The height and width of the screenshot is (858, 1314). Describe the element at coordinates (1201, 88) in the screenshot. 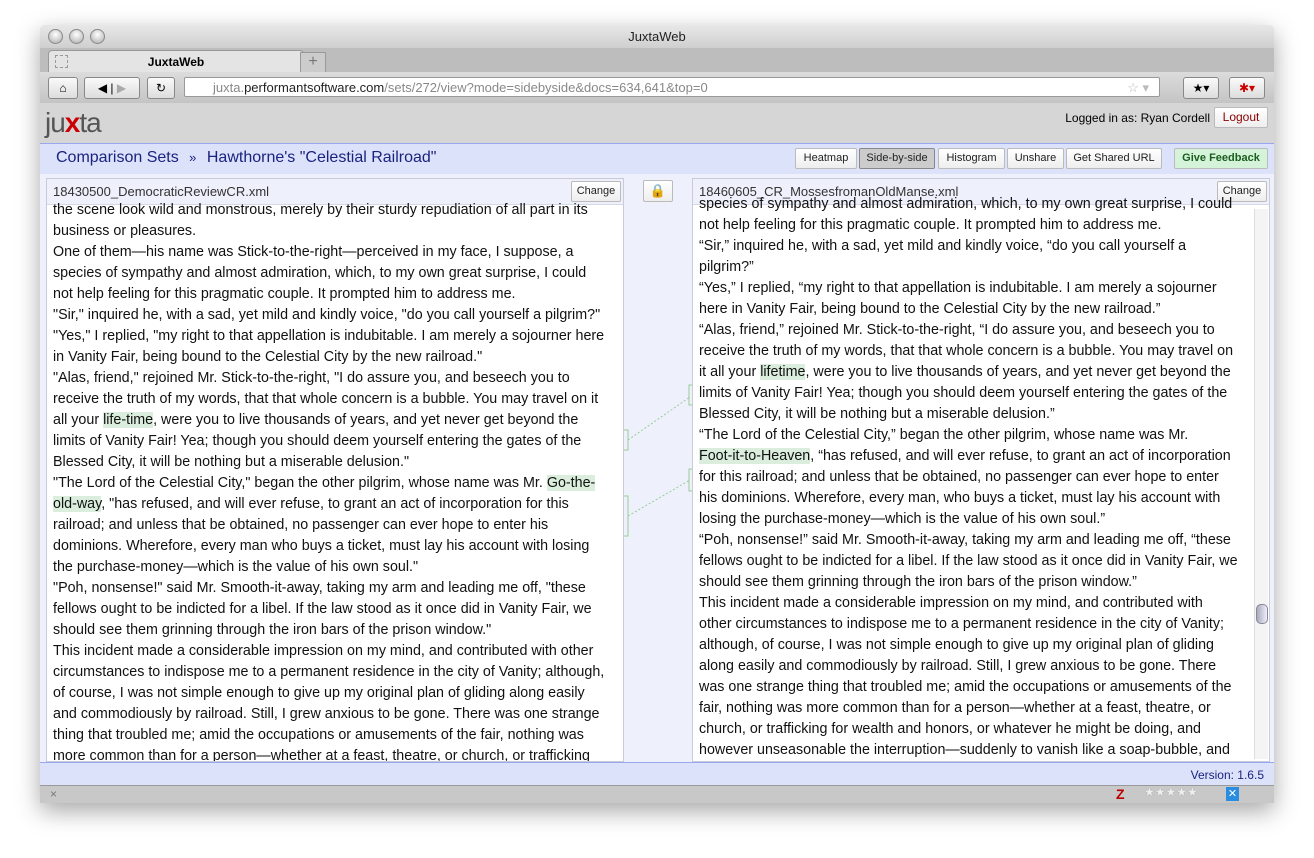

I see `bookmarks-menu-icon: ★▾` at that location.